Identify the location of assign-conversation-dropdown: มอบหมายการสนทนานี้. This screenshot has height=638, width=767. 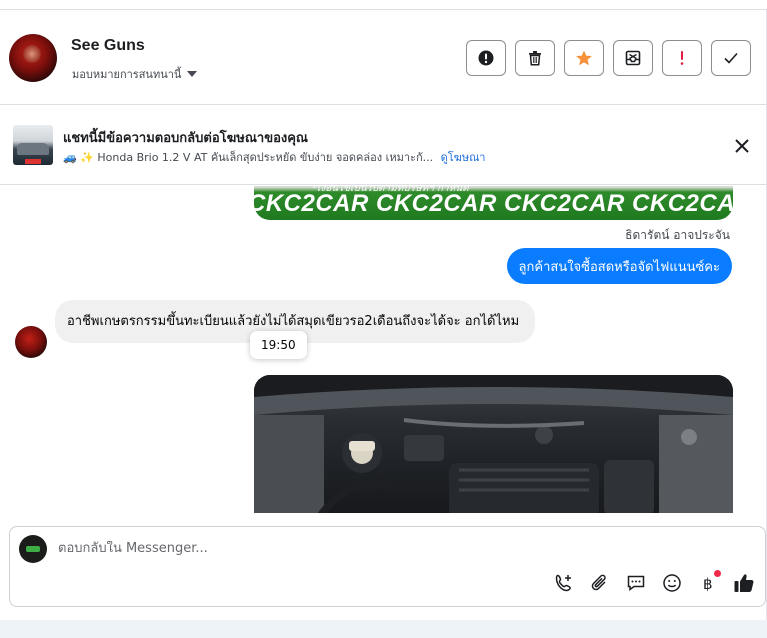
(135, 74).